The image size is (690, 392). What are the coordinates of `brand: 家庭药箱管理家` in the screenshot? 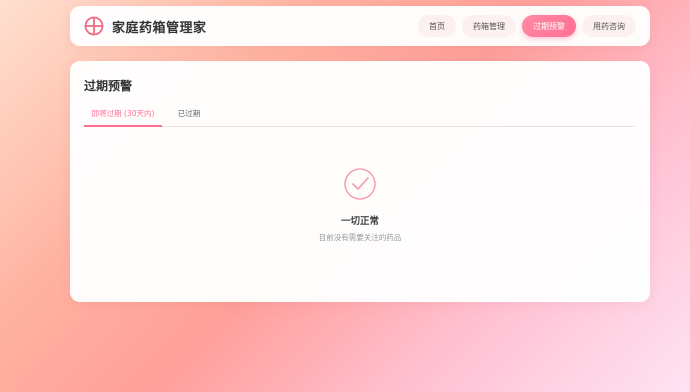 It's located at (145, 26).